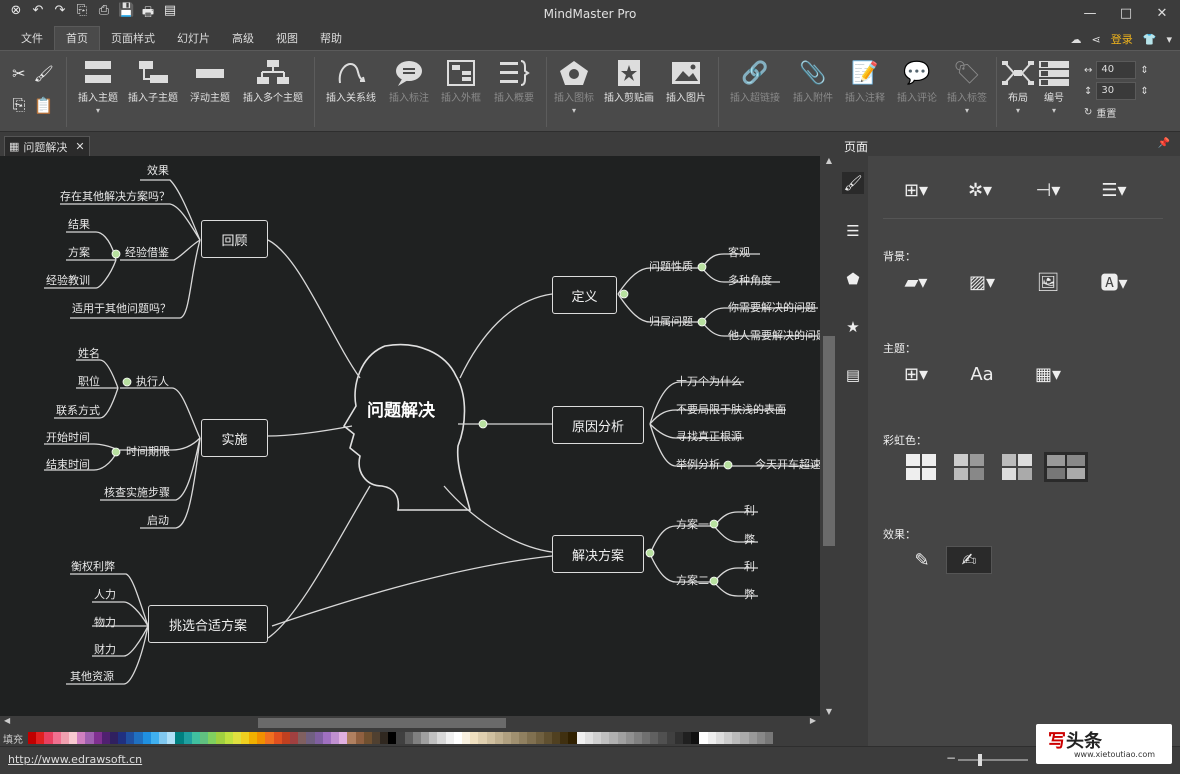  What do you see at coordinates (709, 382) in the screenshot?
I see `subtopic: 十万个为什么` at bounding box center [709, 382].